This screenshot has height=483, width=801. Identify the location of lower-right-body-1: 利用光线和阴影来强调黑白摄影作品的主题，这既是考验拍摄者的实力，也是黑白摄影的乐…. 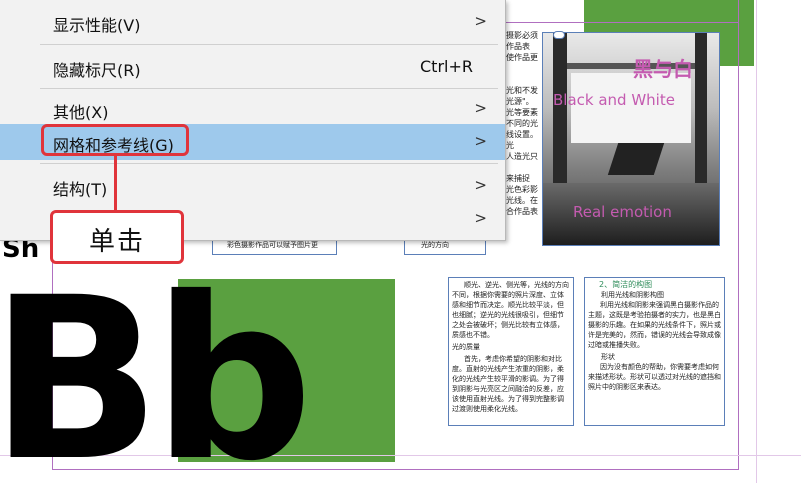
(654, 325).